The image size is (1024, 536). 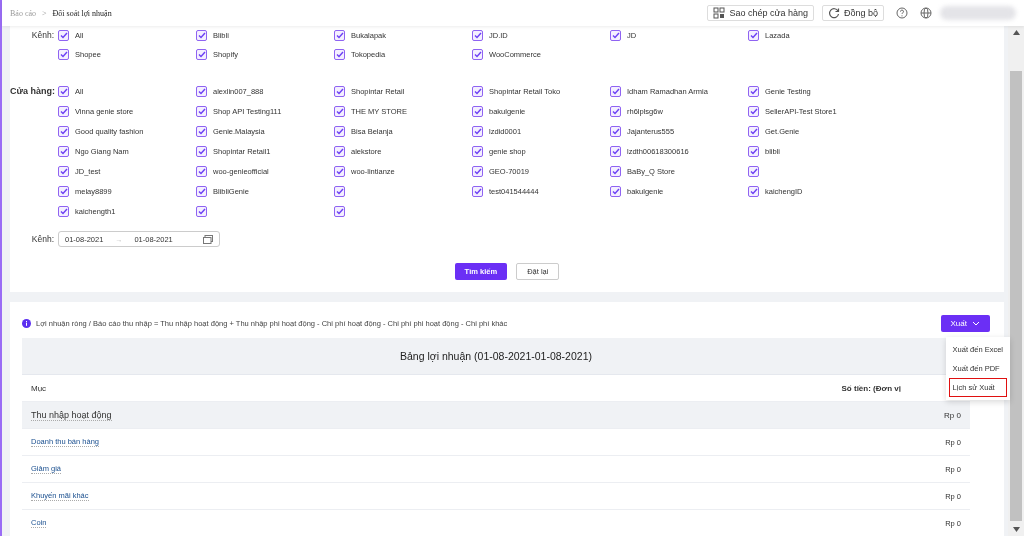 What do you see at coordinates (208, 239) in the screenshot?
I see `calendar-icon` at bounding box center [208, 239].